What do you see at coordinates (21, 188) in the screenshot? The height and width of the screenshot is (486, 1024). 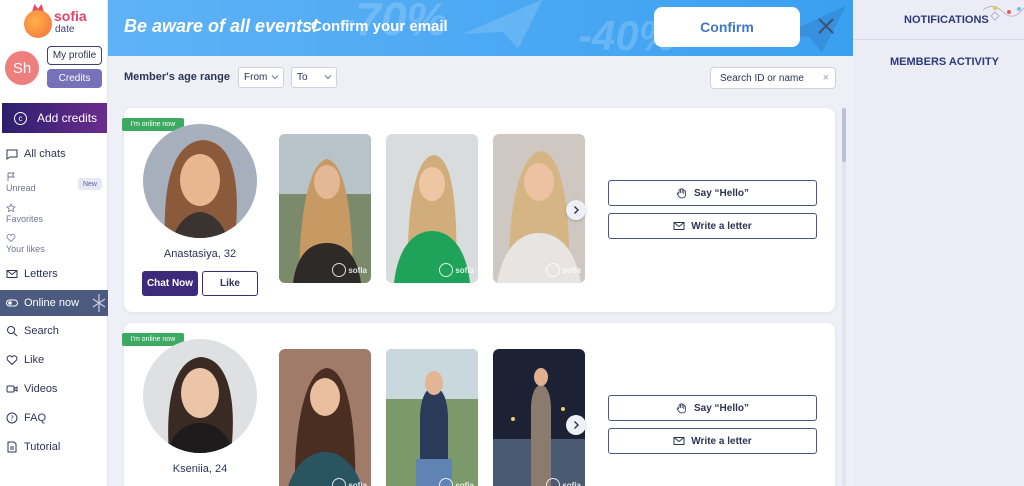 I see `sidebar-item-label: Unread` at bounding box center [21, 188].